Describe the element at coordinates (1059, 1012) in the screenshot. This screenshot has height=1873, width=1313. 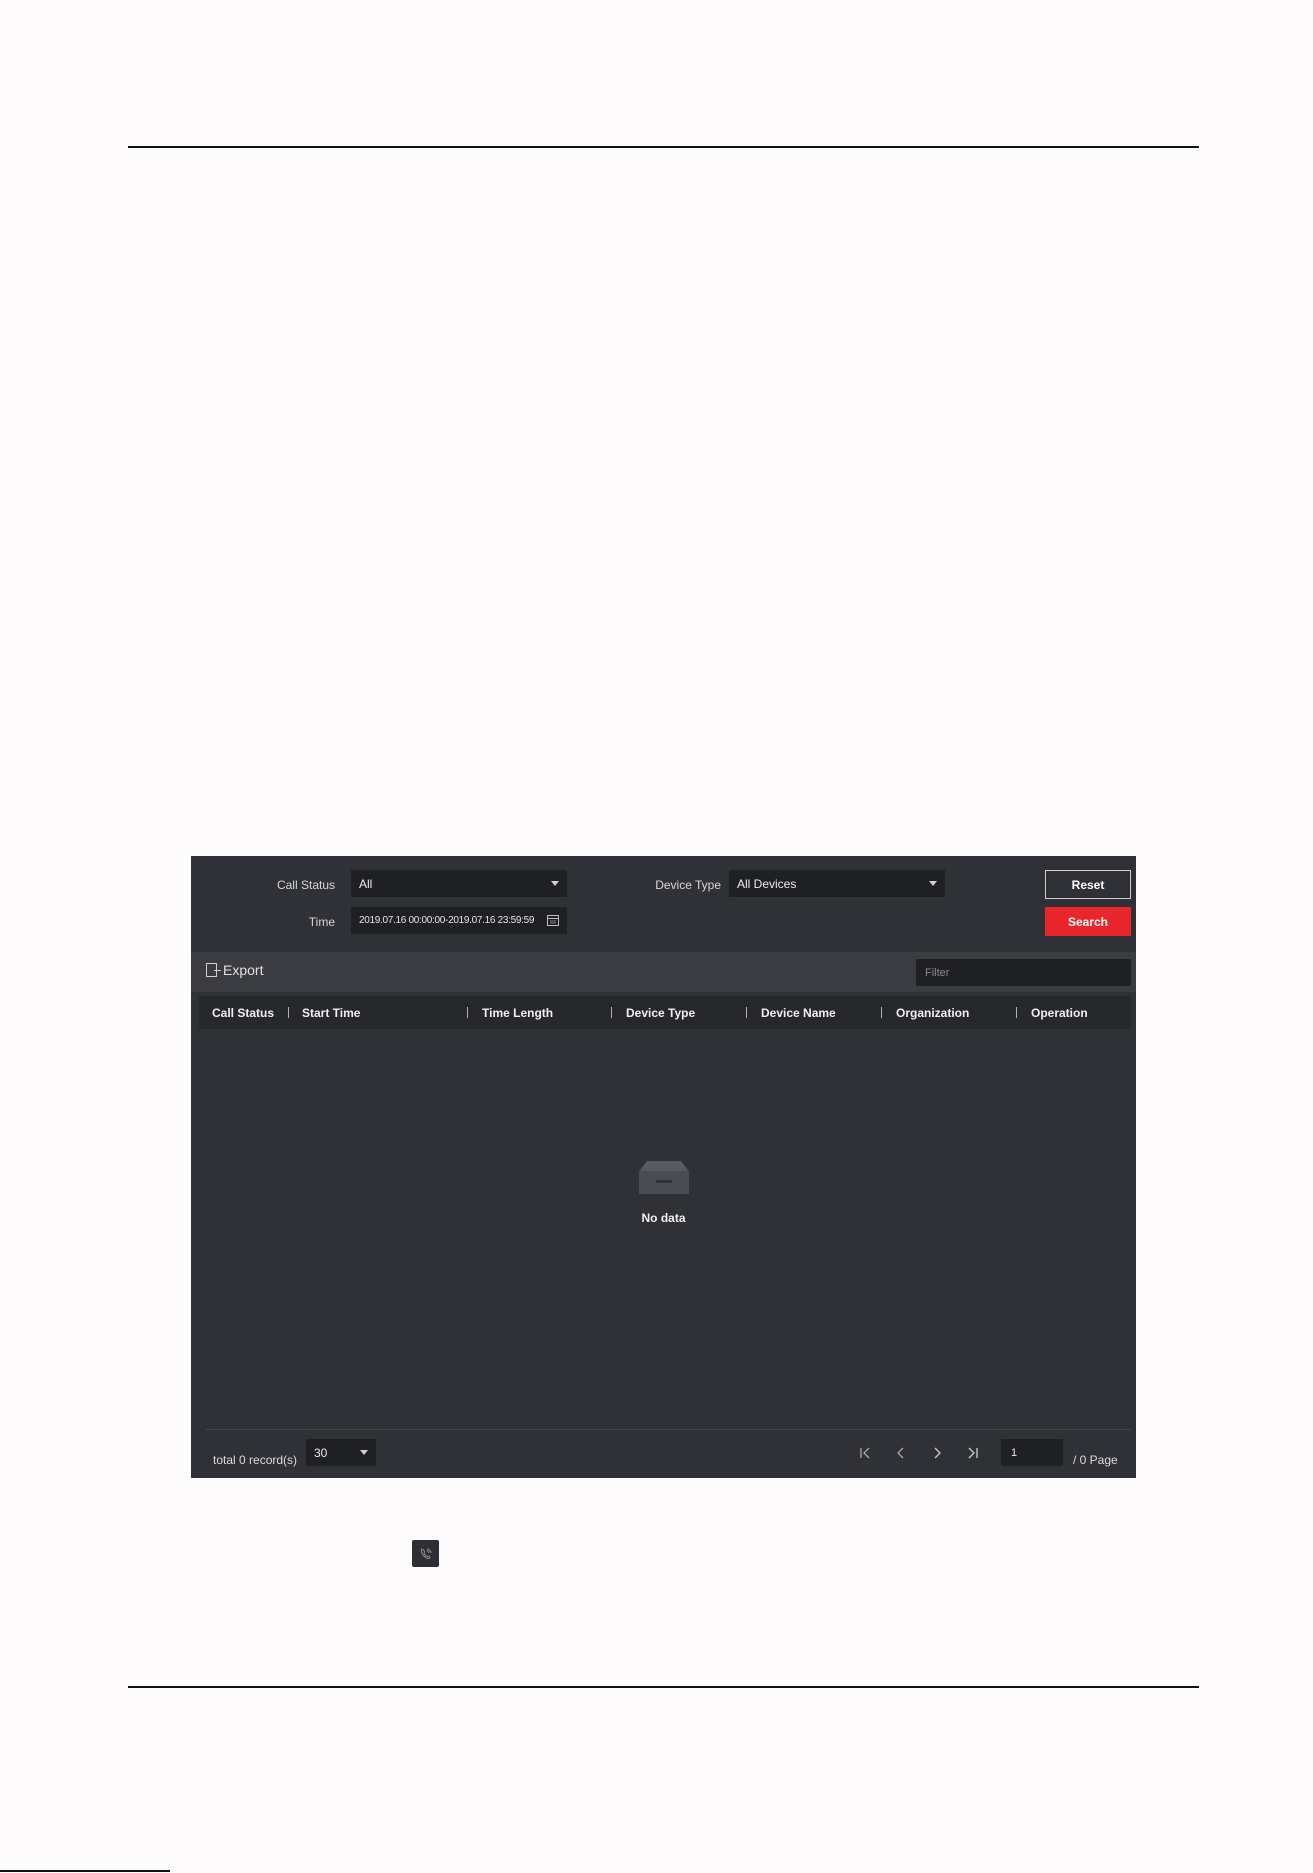
I see `column-operation: Operation` at that location.